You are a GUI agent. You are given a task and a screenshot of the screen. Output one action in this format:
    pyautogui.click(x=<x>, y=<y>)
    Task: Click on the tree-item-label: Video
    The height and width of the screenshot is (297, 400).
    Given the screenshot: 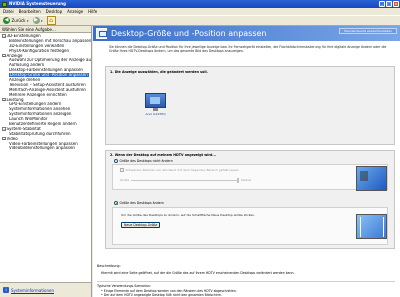 What is the action you would take?
    pyautogui.click(x=12, y=138)
    